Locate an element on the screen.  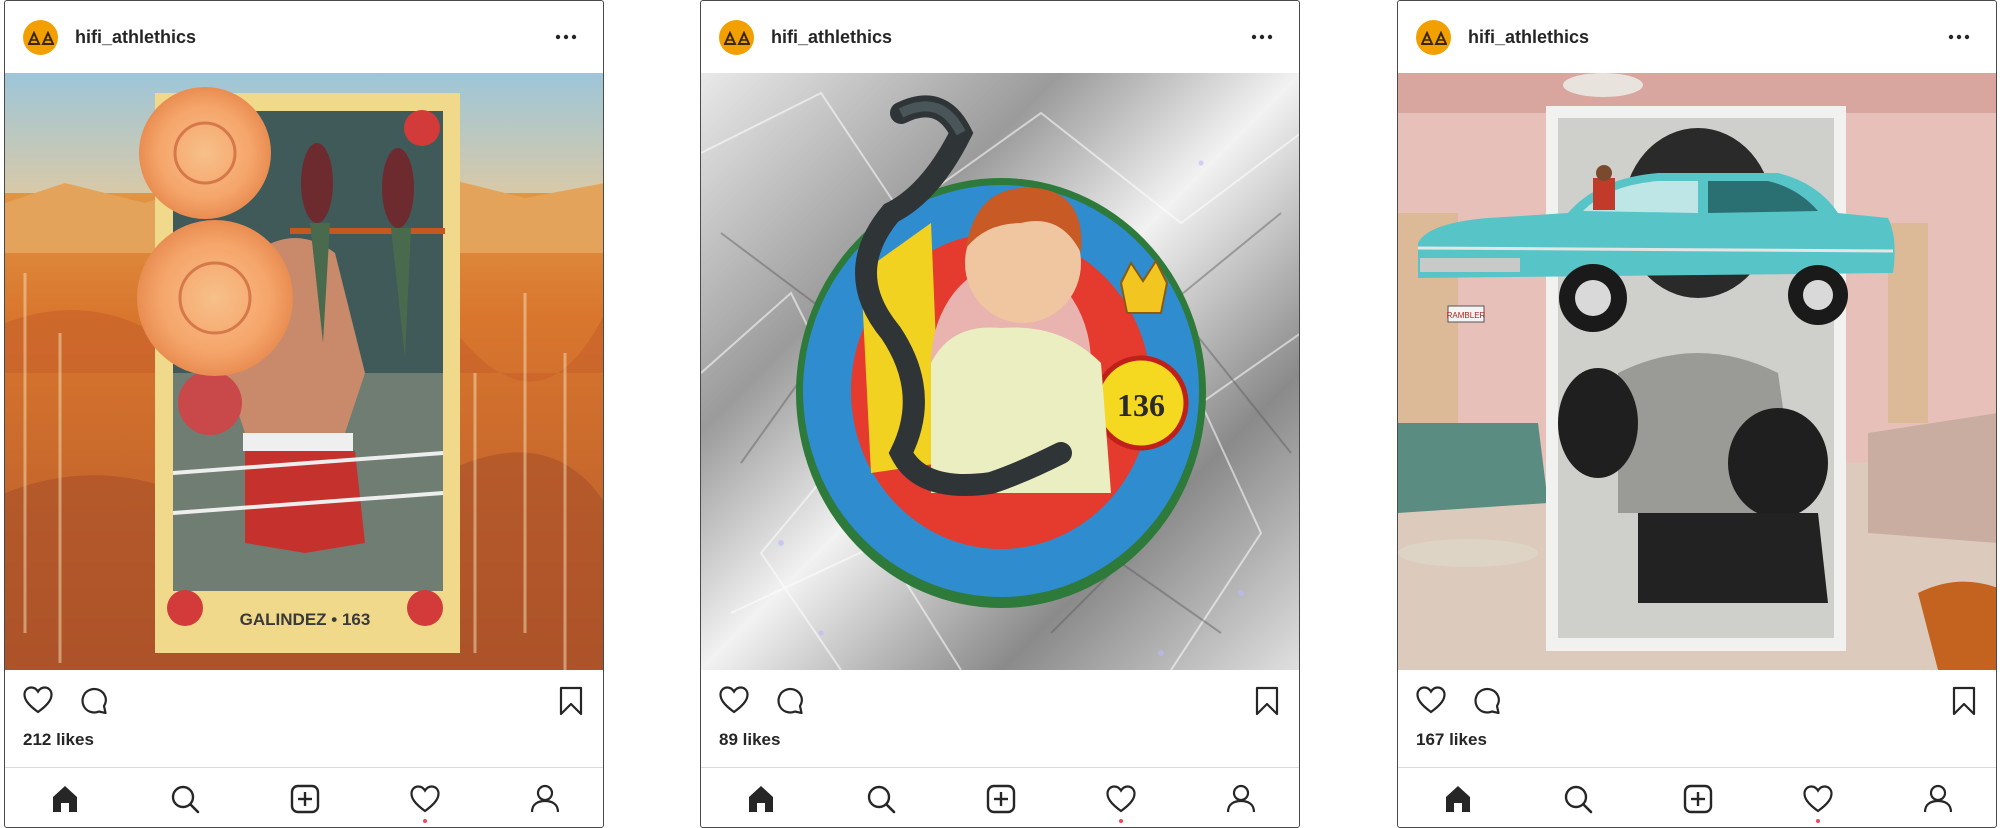
likes-count: 212 likes is located at coordinates (58, 740).